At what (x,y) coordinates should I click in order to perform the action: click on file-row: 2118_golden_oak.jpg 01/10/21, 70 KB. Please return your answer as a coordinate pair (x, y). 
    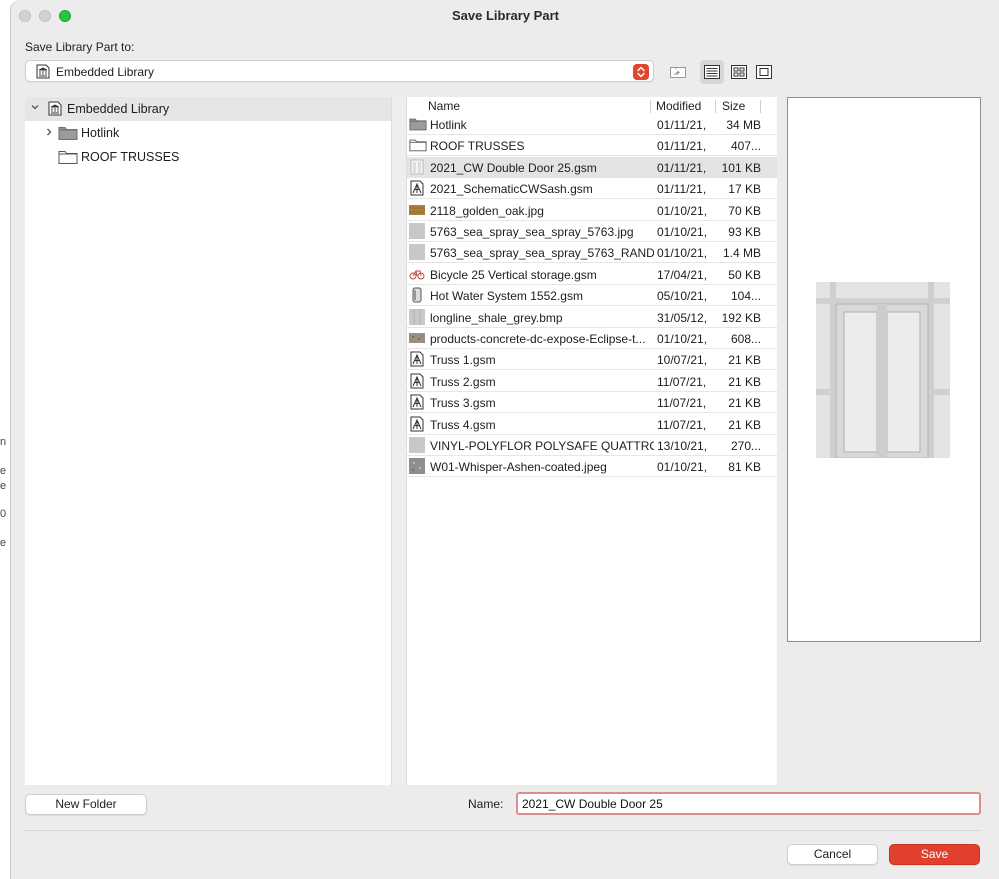
    Looking at the image, I should click on (592, 210).